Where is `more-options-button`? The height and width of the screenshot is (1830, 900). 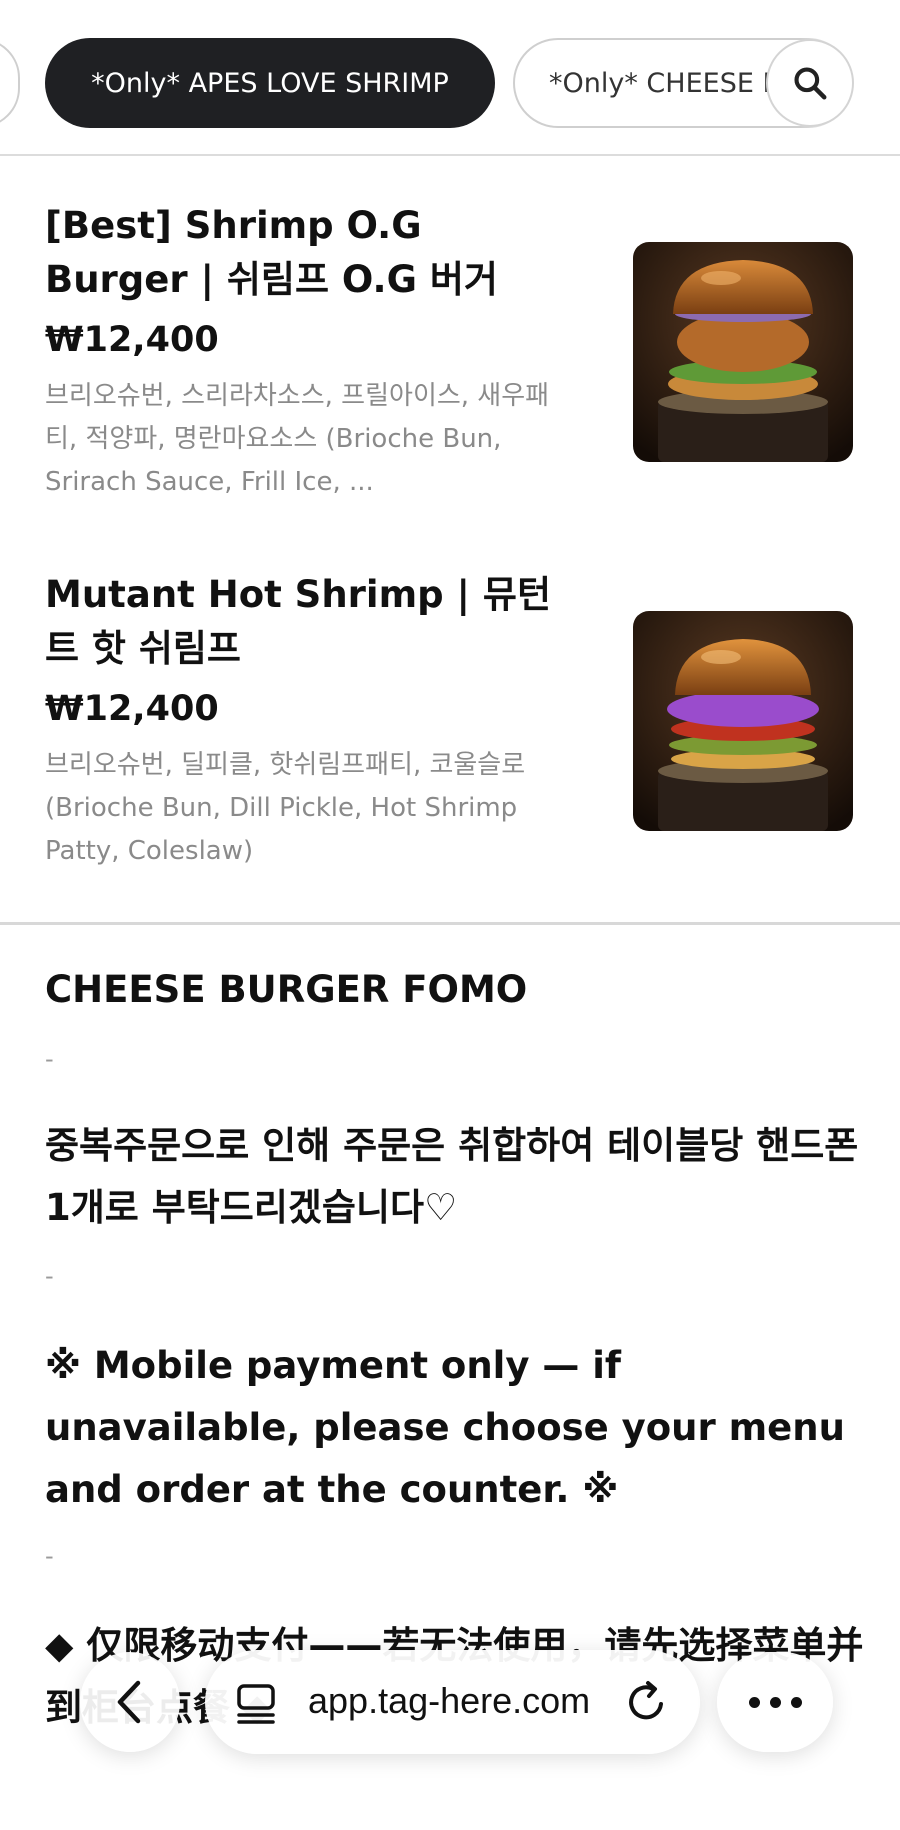 more-options-button is located at coordinates (775, 1702).